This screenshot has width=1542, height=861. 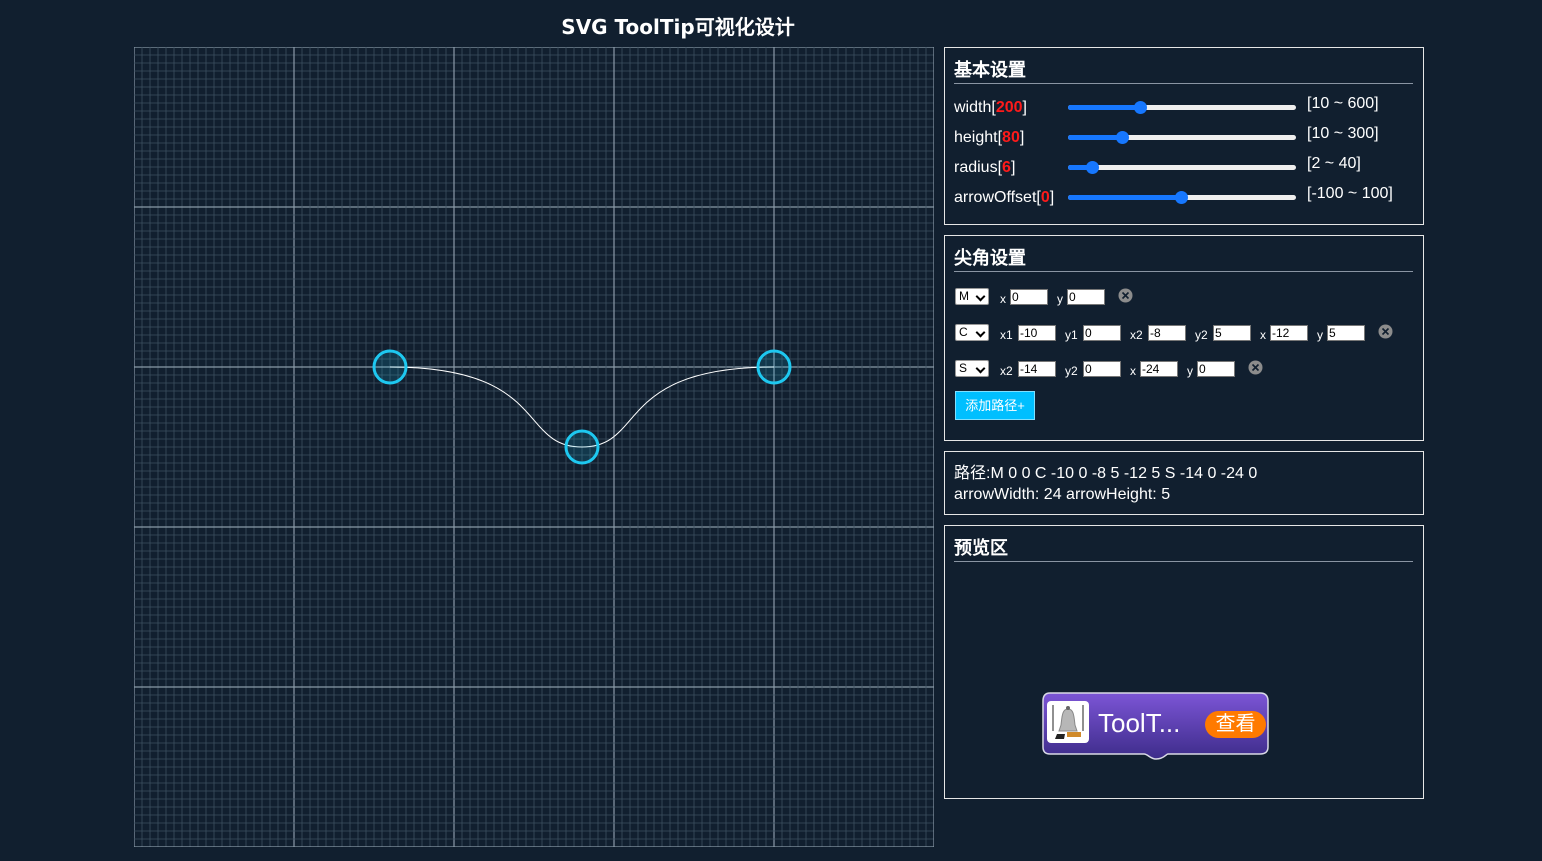 What do you see at coordinates (678, 27) in the screenshot?
I see `page-title: SVG ToolTip可视化设计` at bounding box center [678, 27].